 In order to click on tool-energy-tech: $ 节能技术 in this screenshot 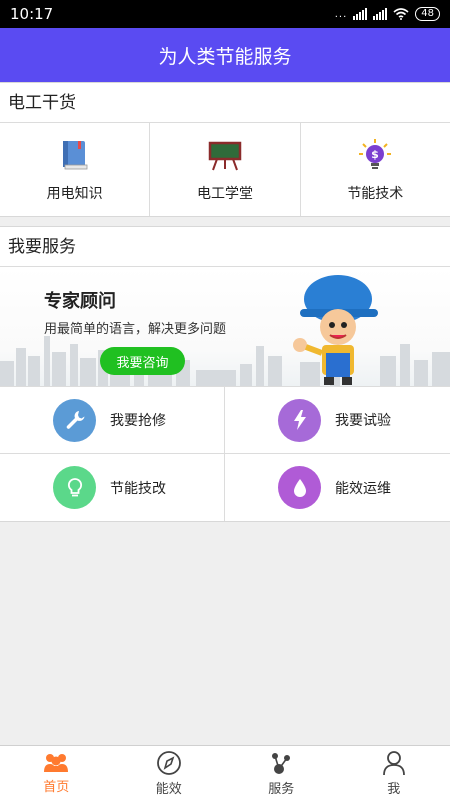, I will do `click(375, 169)`.